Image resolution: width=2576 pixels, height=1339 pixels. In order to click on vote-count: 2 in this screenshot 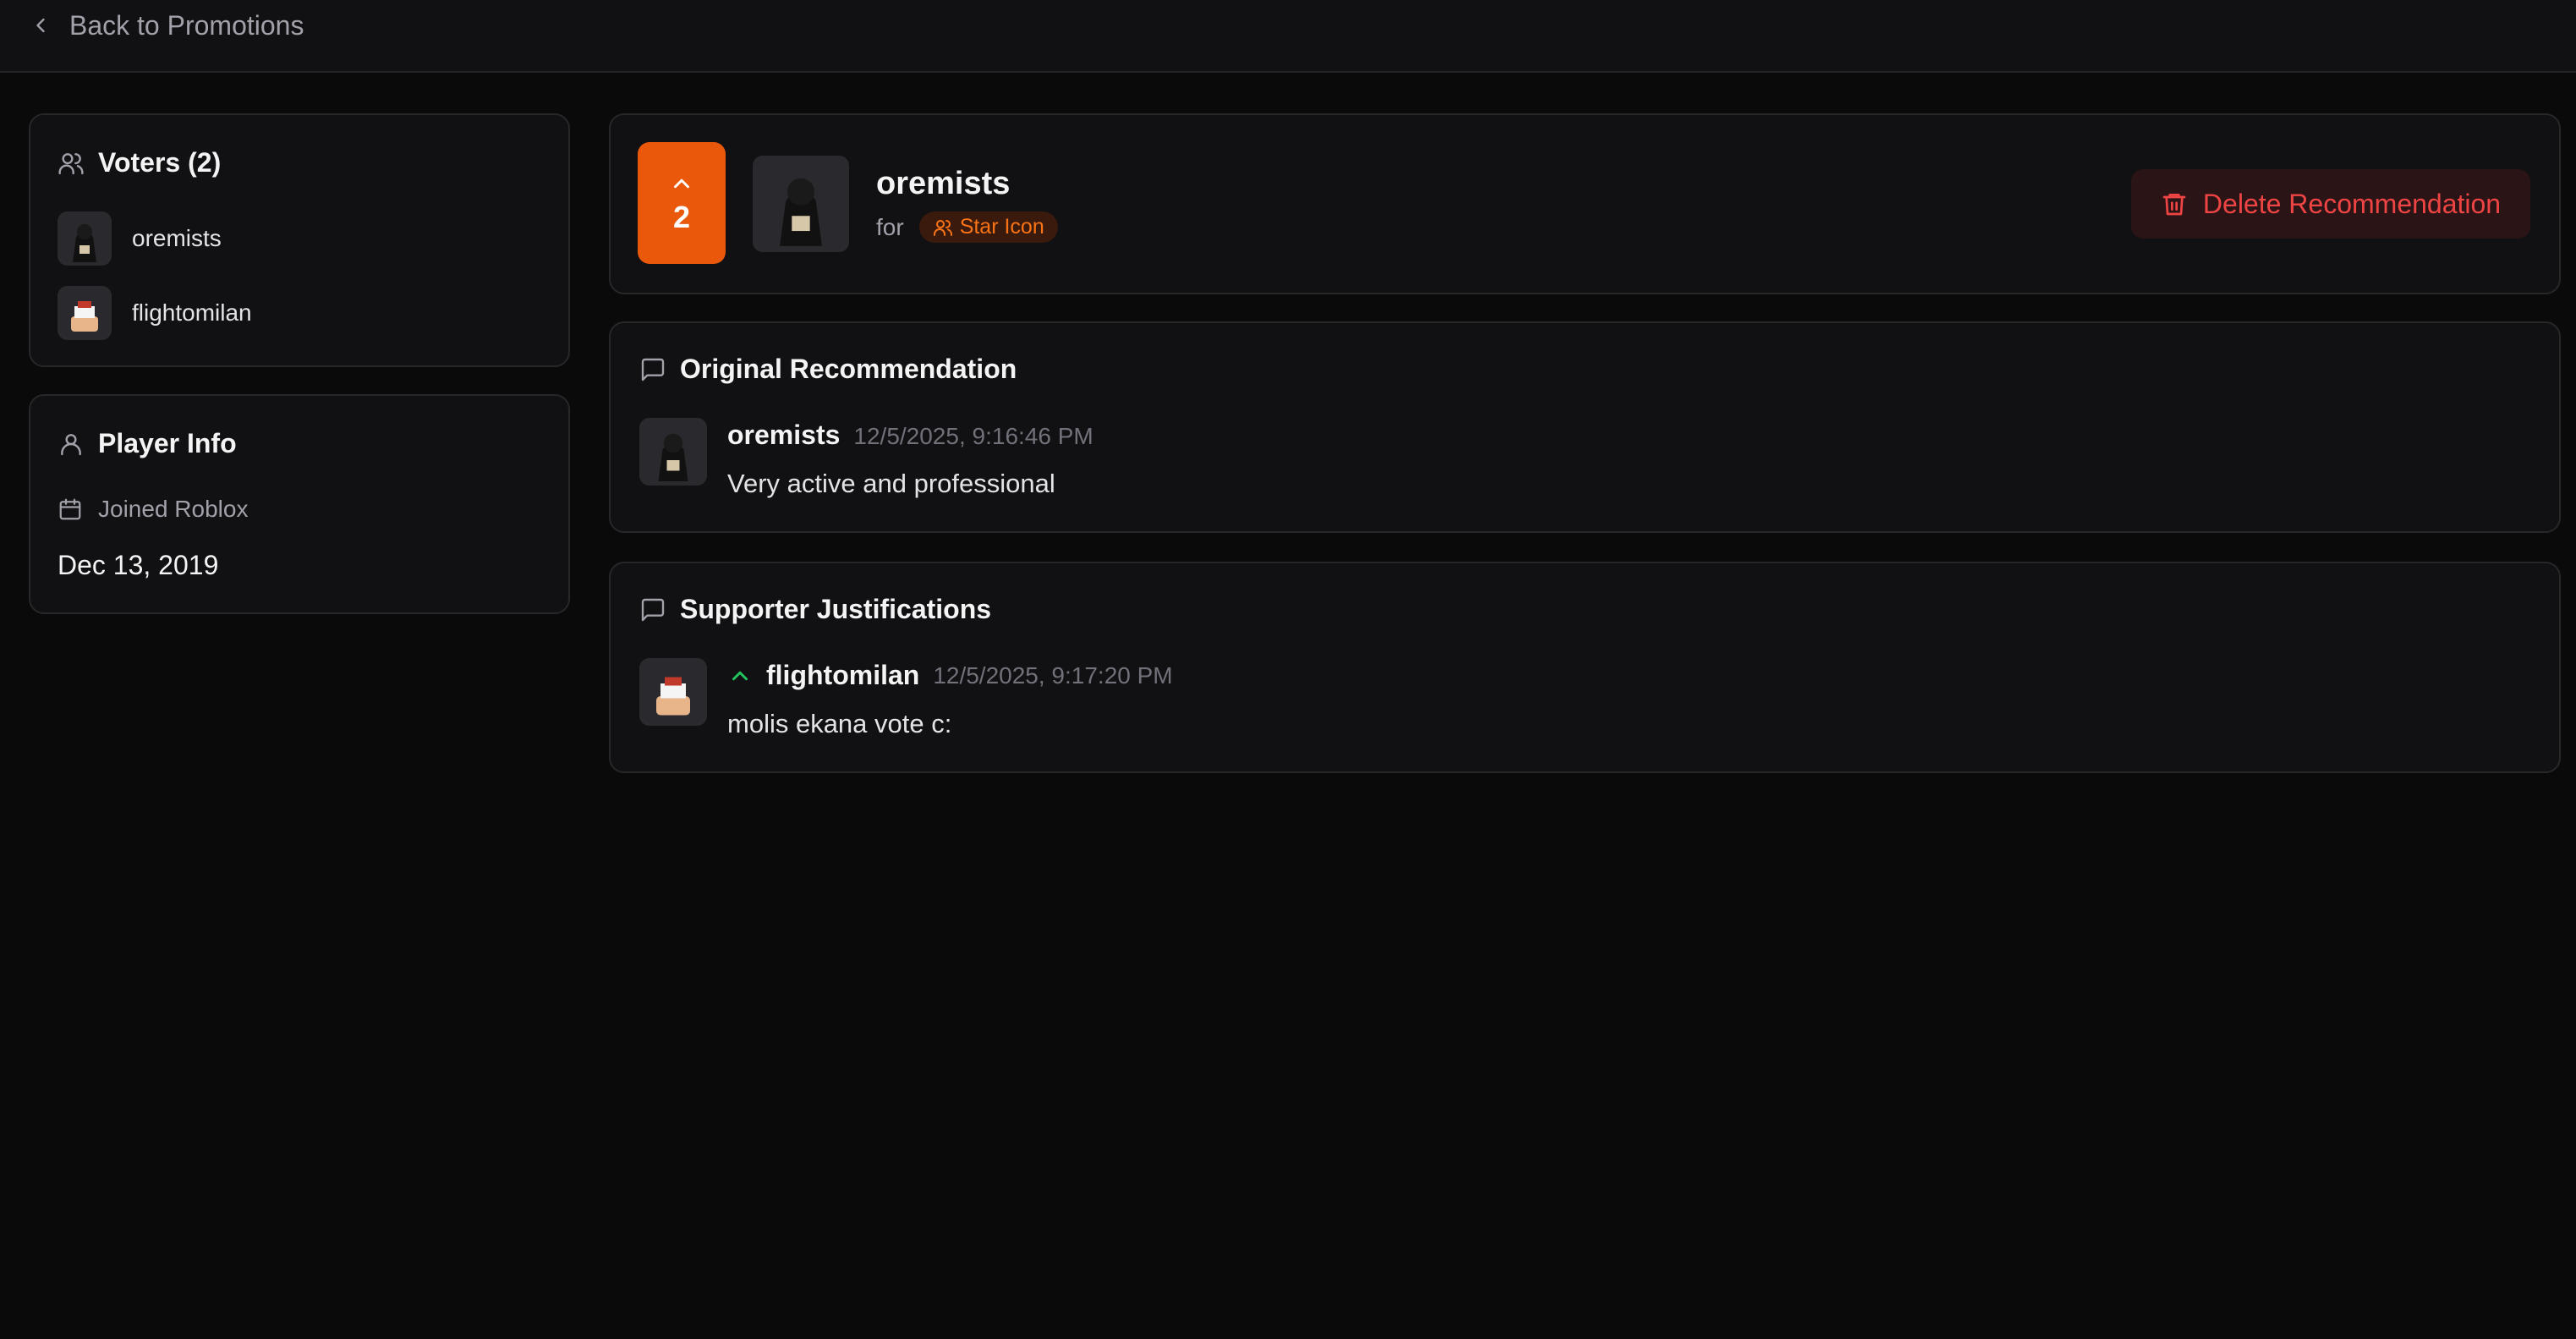, I will do `click(681, 217)`.